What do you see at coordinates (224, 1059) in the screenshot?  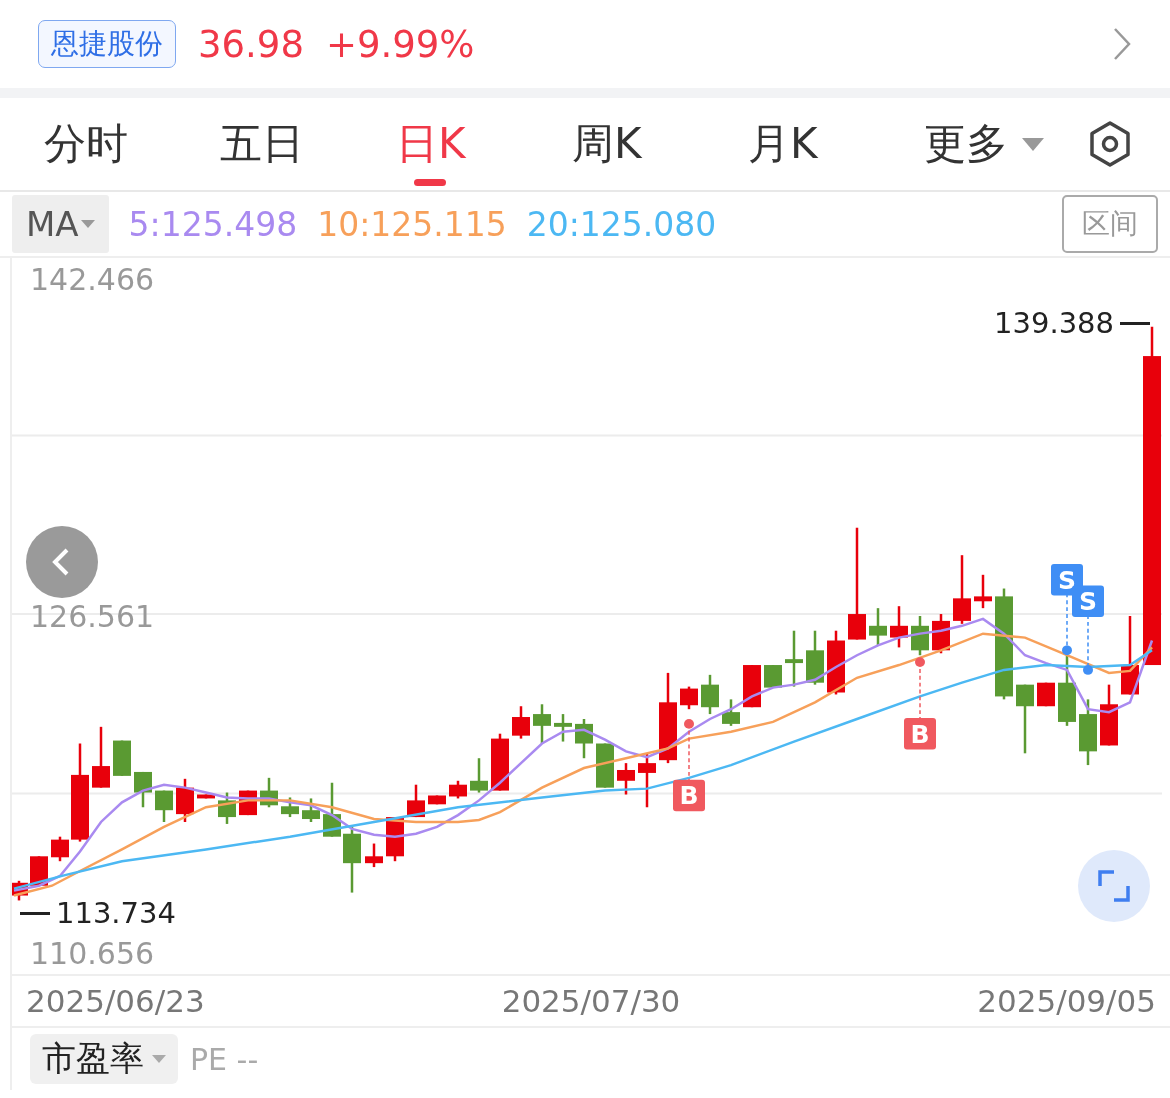 I see `pe-value: PE --` at bounding box center [224, 1059].